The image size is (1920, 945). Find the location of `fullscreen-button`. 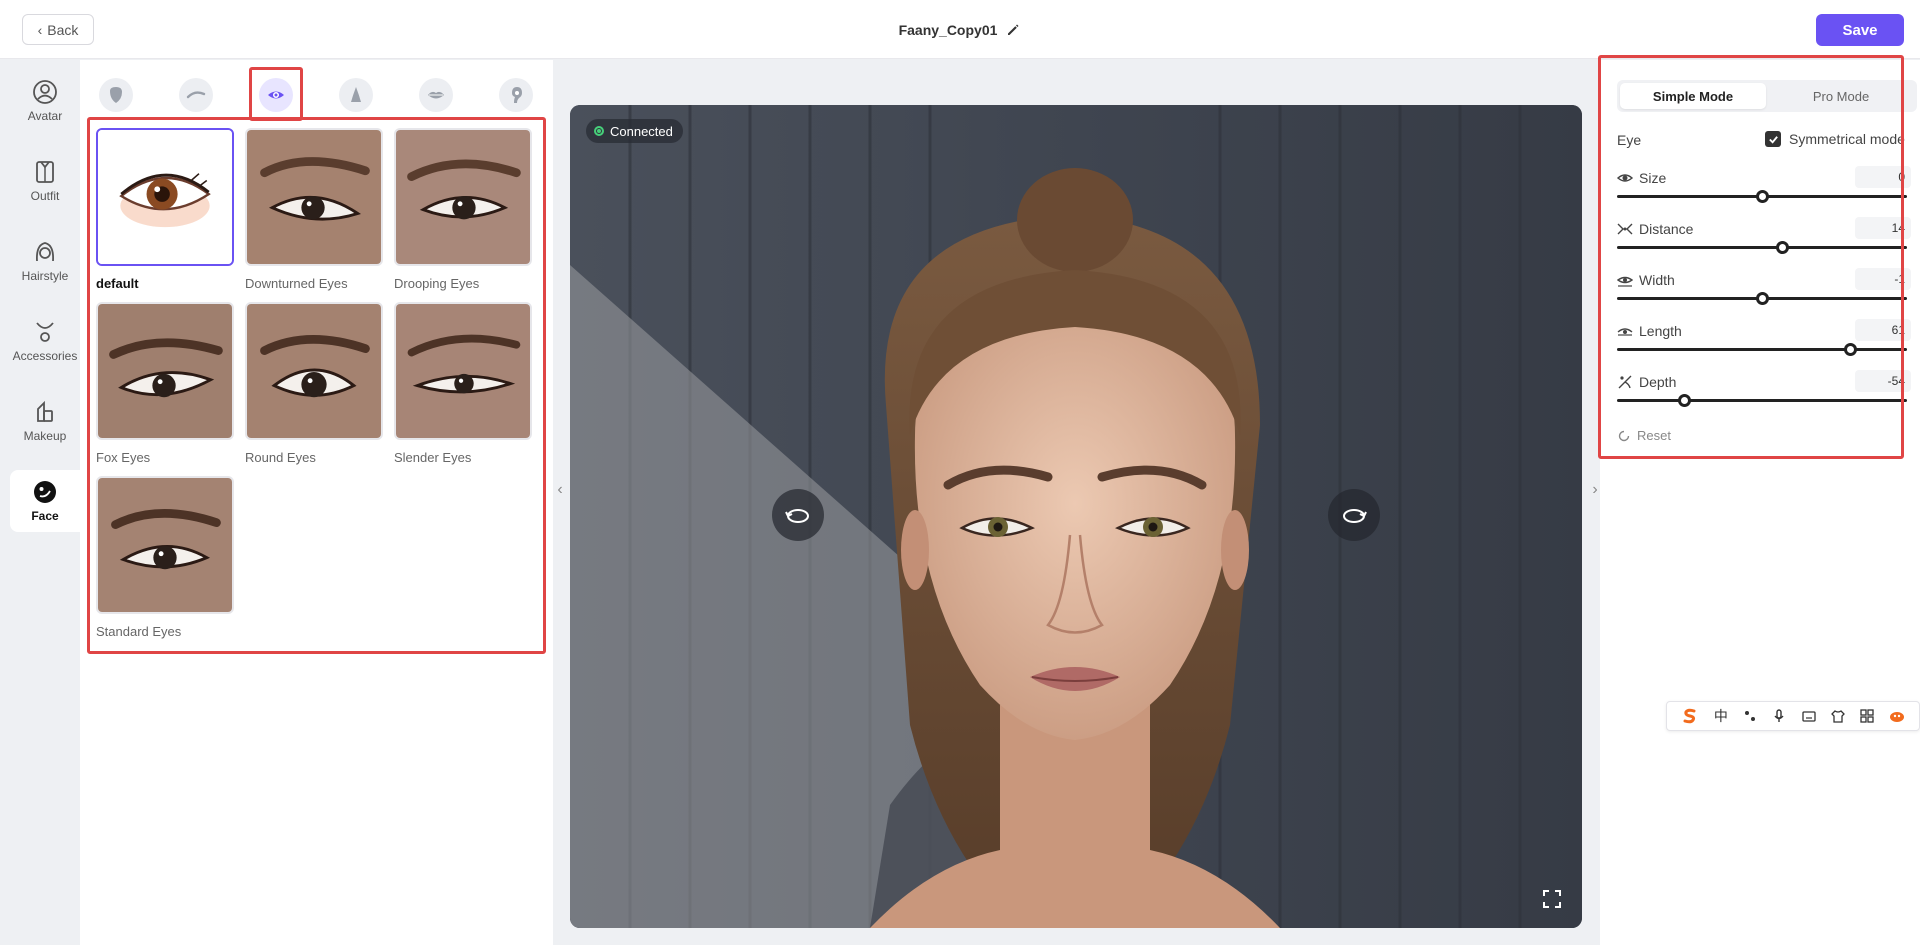

fullscreen-button is located at coordinates (1552, 899).